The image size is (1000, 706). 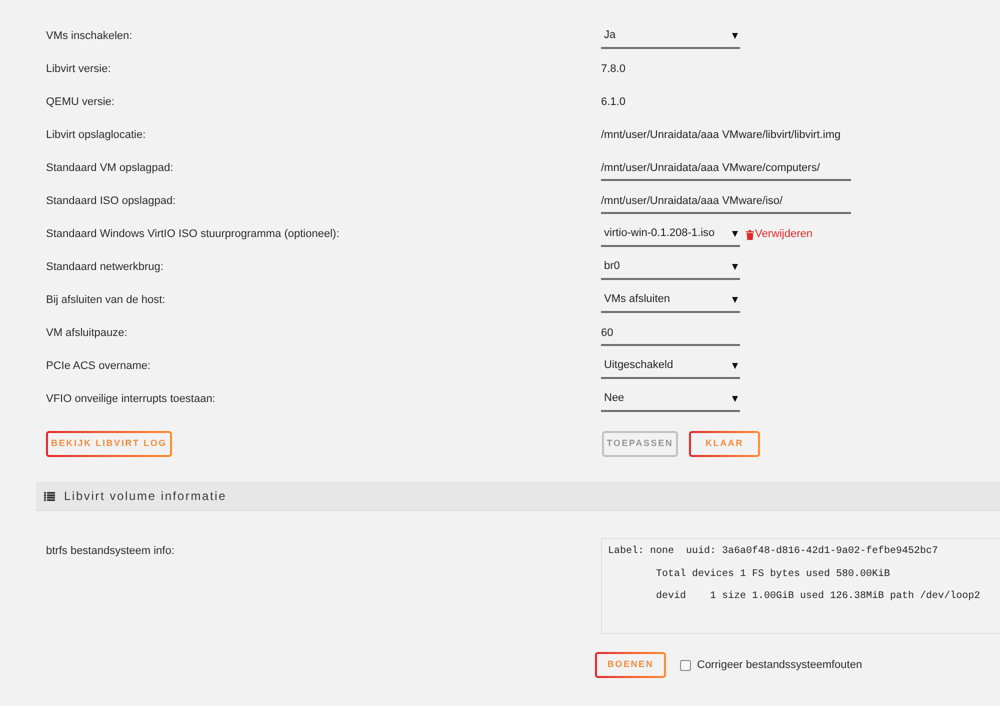 I want to click on setting-value: /mnt/user/Unraidata/aaa VMware/libvirt/libvirt.img, so click(x=721, y=136).